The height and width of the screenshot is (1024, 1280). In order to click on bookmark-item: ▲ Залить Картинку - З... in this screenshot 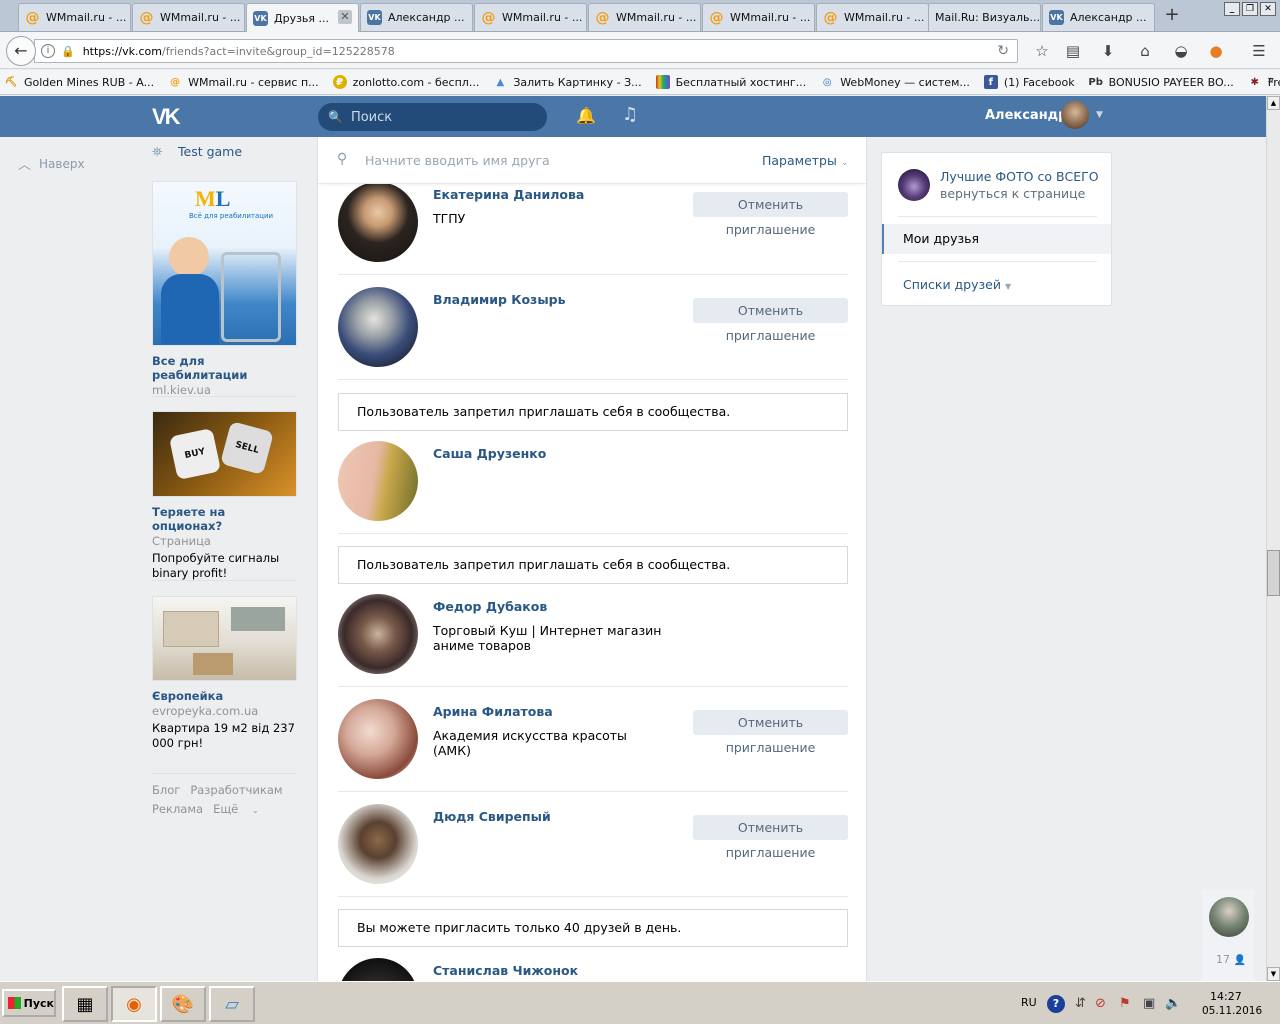, I will do `click(567, 82)`.